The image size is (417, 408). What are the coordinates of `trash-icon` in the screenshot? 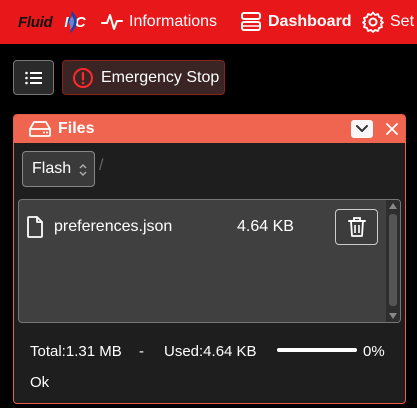 It's located at (356, 227).